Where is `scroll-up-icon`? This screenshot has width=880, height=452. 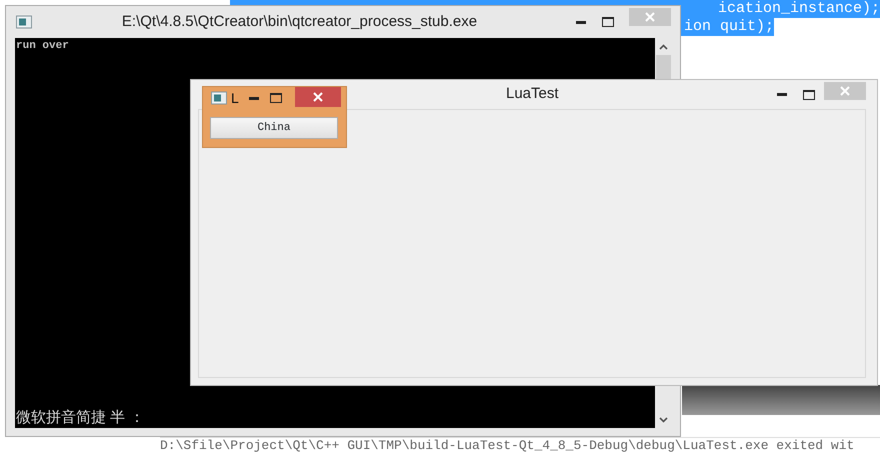
scroll-up-icon is located at coordinates (663, 47).